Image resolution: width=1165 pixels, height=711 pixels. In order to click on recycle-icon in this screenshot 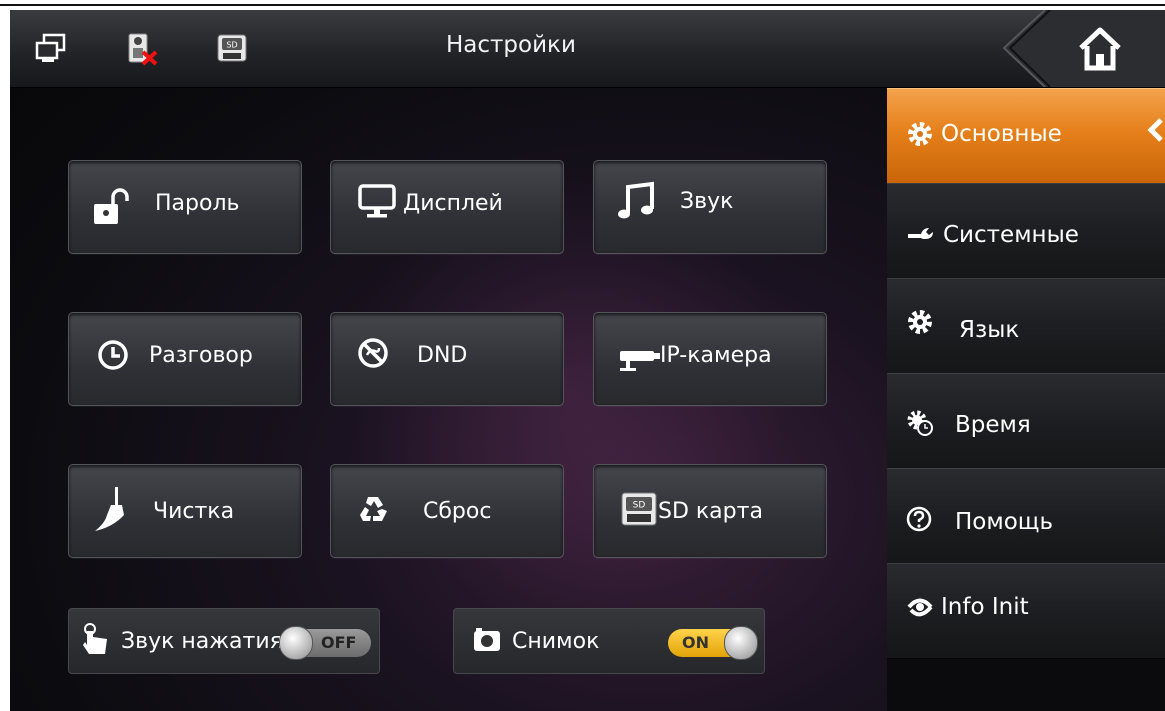, I will do `click(375, 511)`.